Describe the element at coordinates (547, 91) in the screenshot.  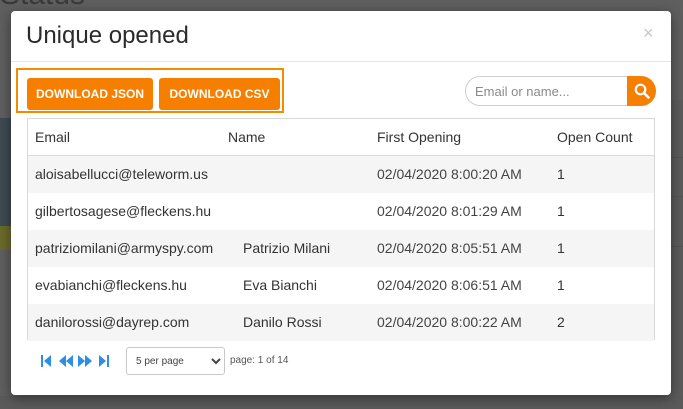
I see `search-input` at that location.